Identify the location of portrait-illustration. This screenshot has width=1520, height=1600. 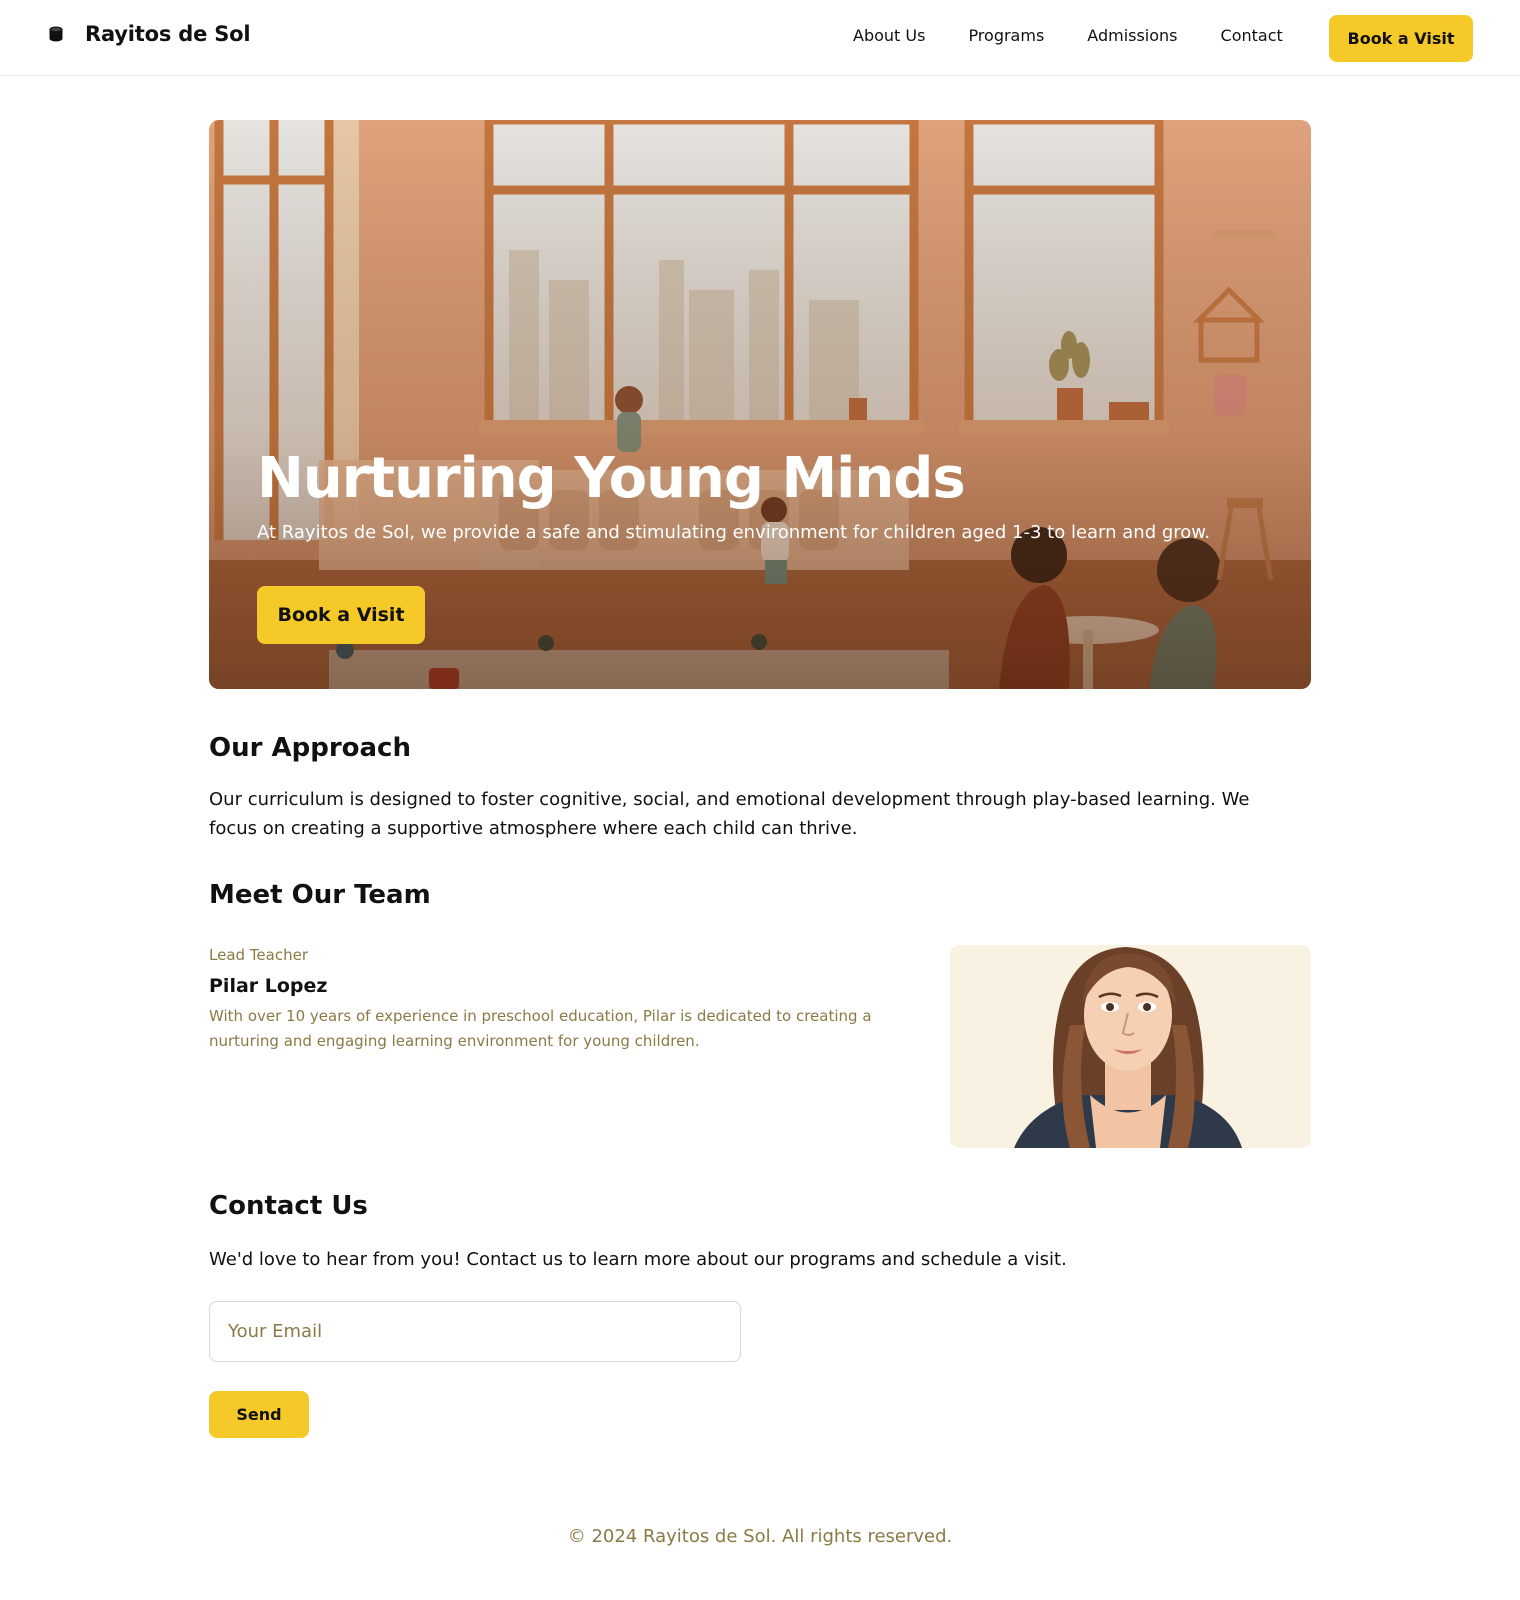
(1130, 1046).